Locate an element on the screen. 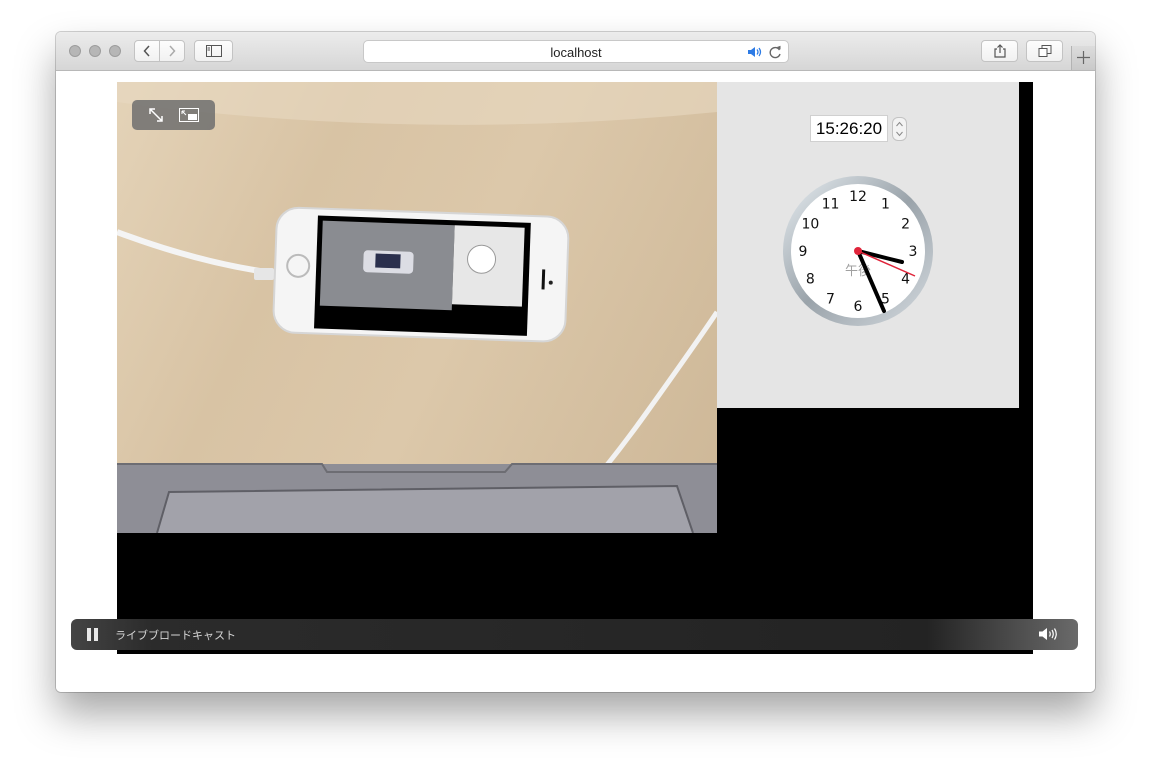 The height and width of the screenshot is (773, 1151). address-bar: localhost is located at coordinates (576, 51).